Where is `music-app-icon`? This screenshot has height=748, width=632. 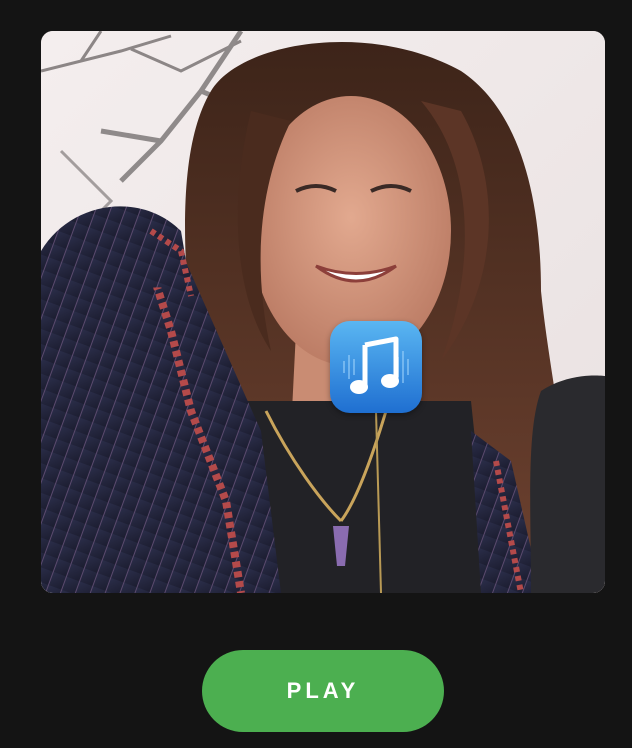
music-app-icon is located at coordinates (376, 367).